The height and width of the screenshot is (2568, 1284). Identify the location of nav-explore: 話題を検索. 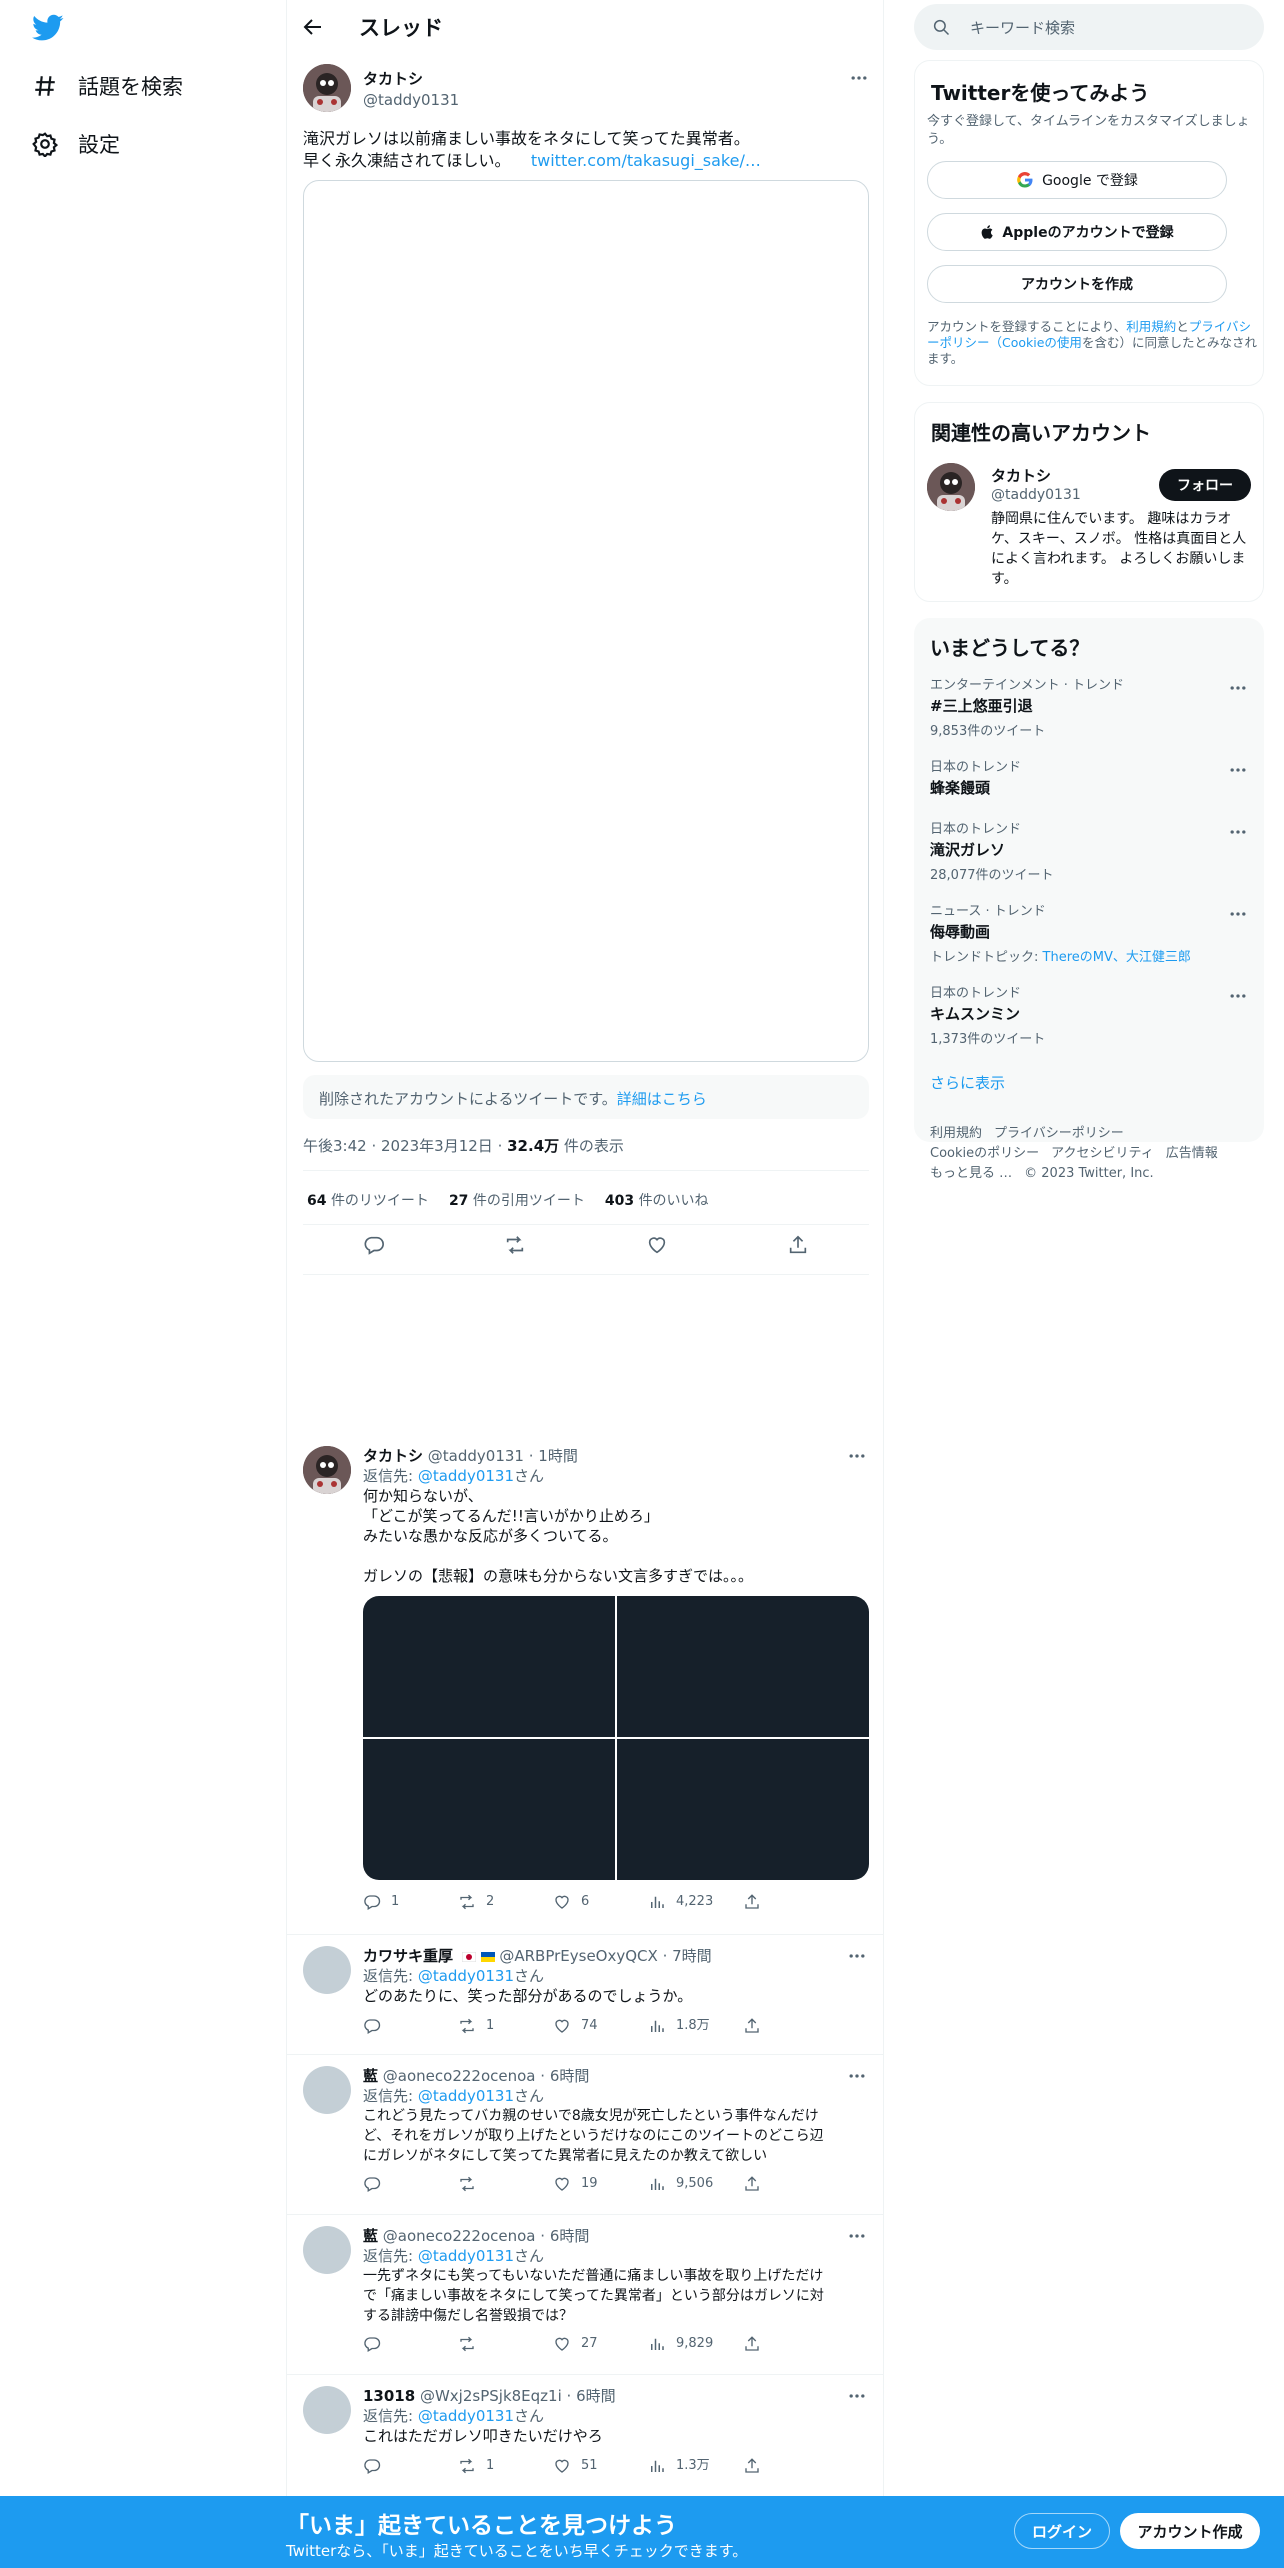
(107, 86).